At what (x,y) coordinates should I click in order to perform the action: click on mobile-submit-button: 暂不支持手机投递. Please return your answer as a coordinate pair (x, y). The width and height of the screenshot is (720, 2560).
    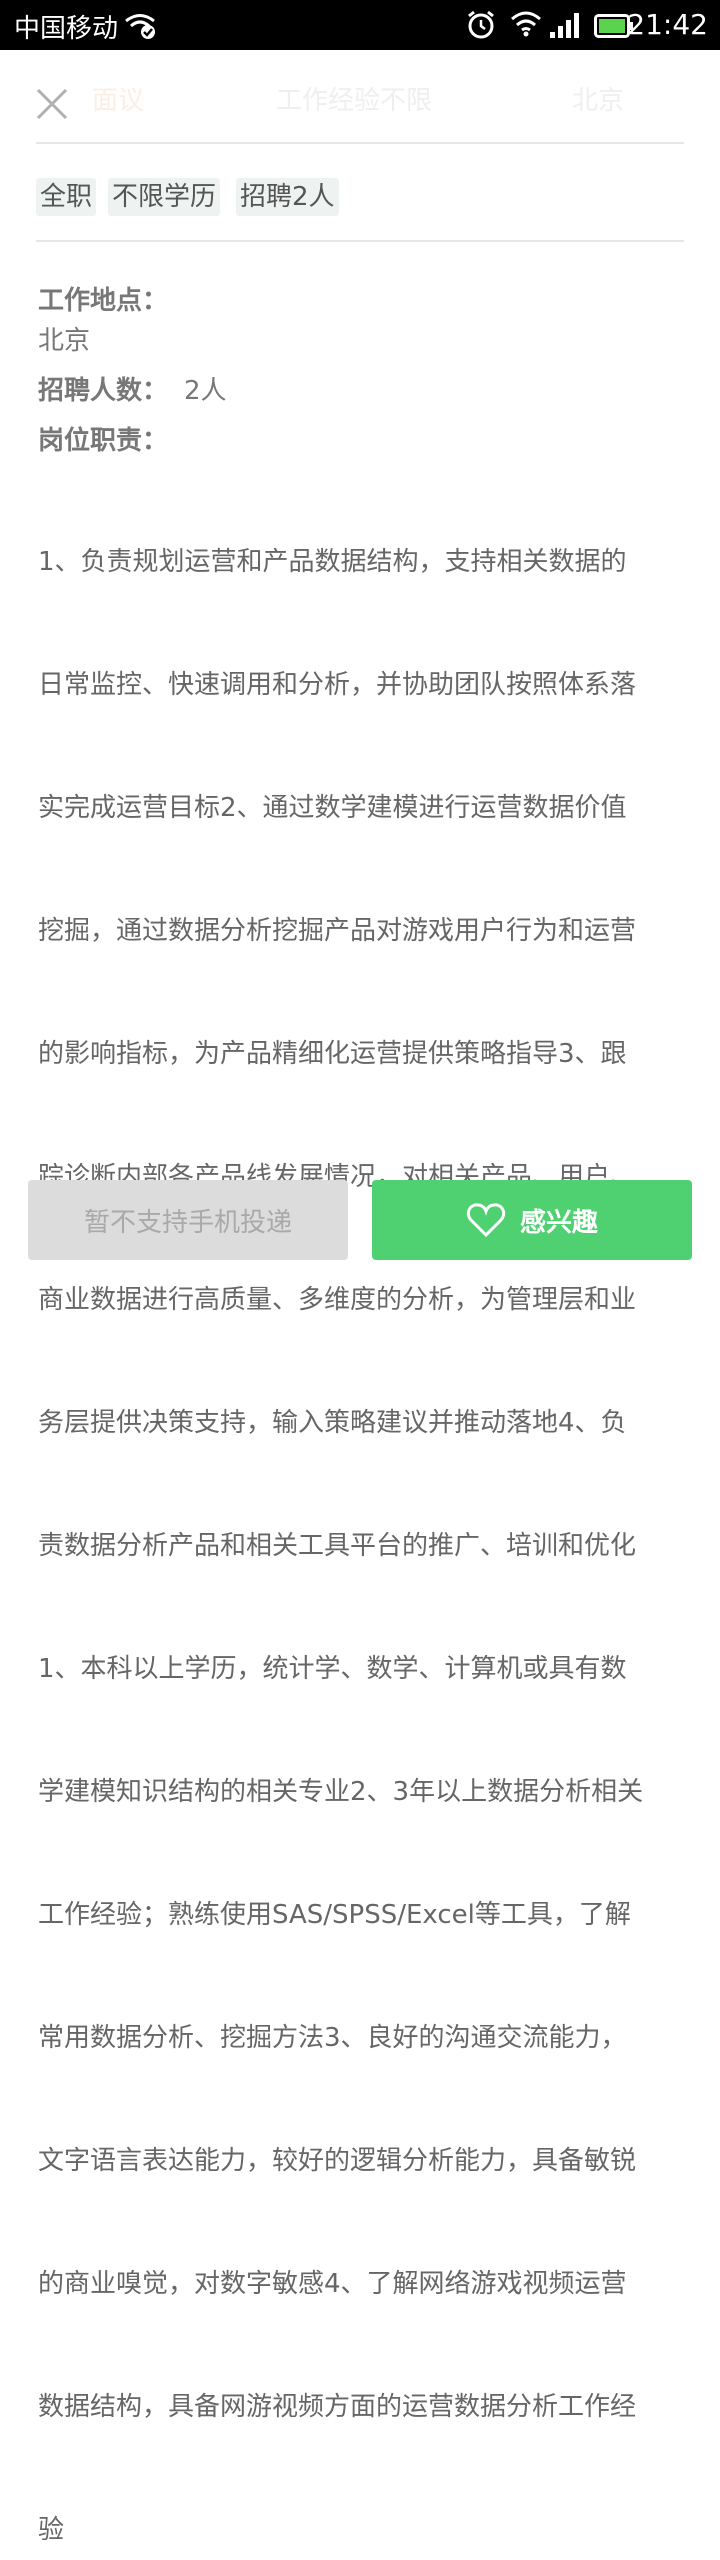
    Looking at the image, I should click on (188, 1220).